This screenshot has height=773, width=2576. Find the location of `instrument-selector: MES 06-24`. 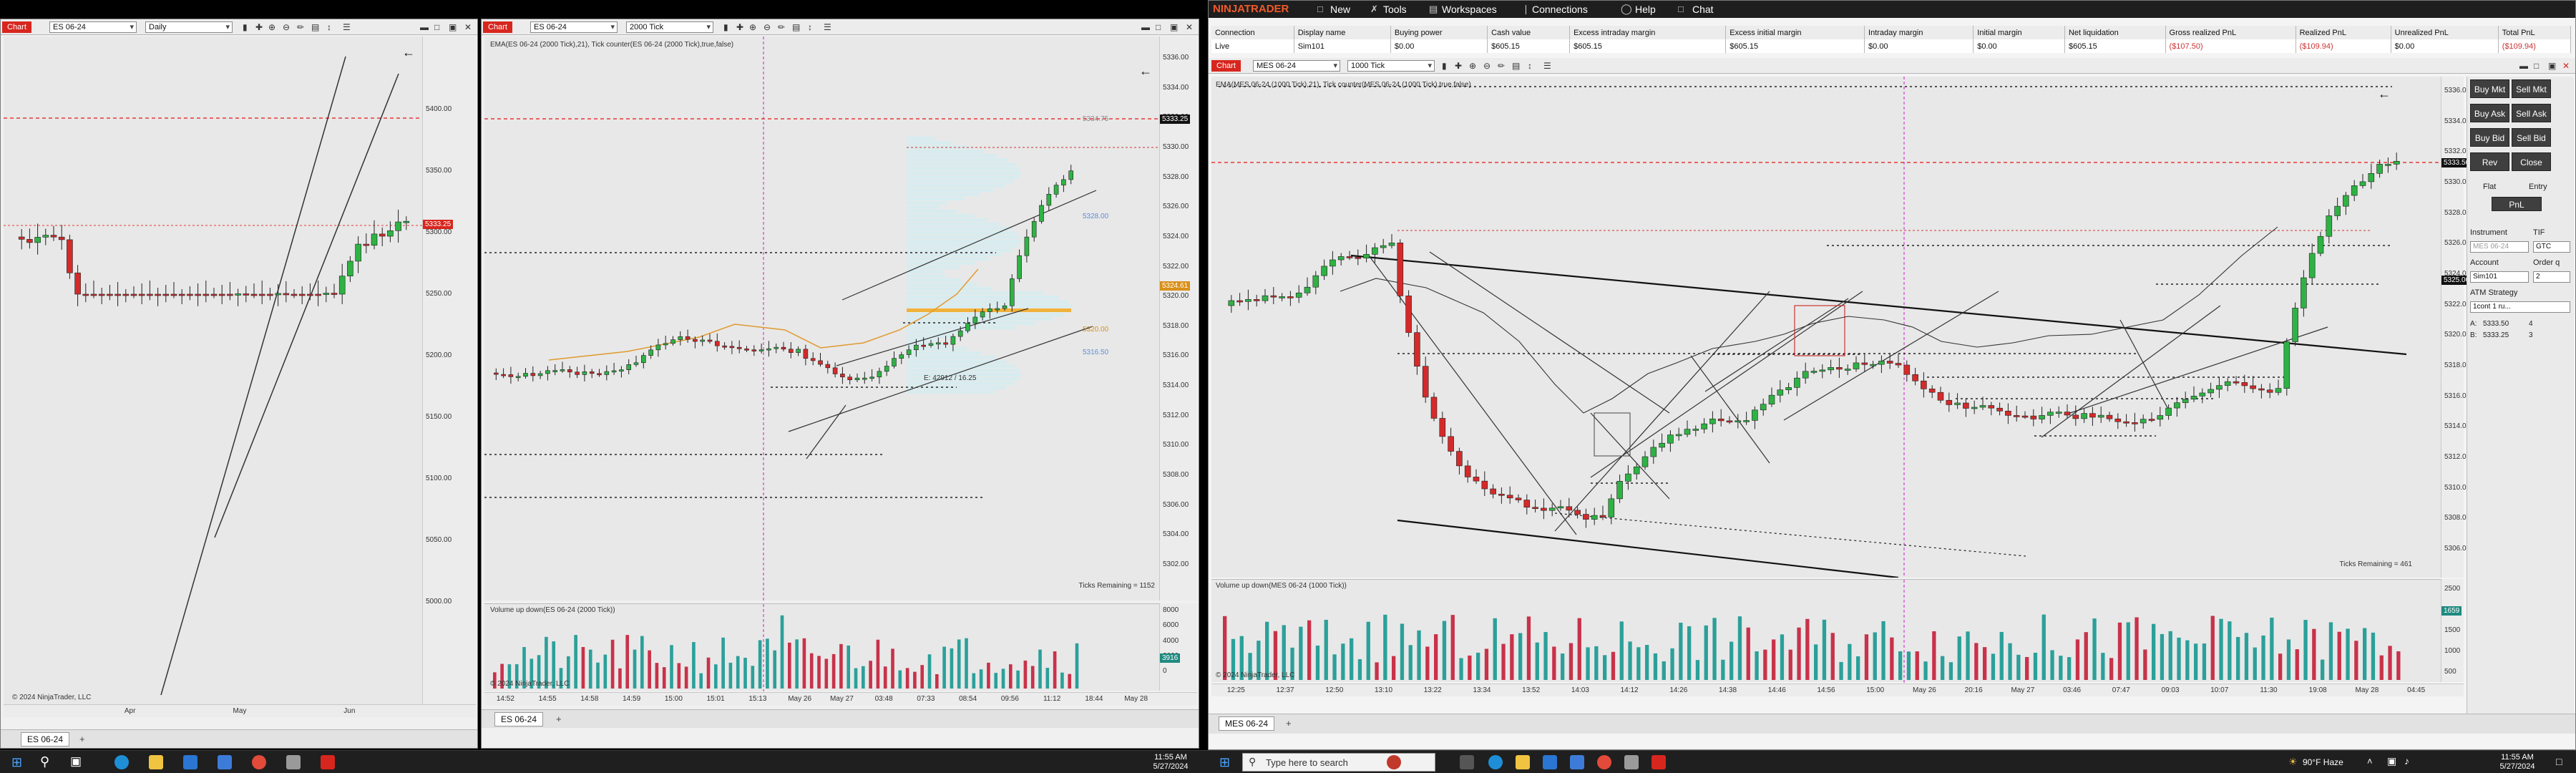

instrument-selector: MES 06-24 is located at coordinates (1296, 66).